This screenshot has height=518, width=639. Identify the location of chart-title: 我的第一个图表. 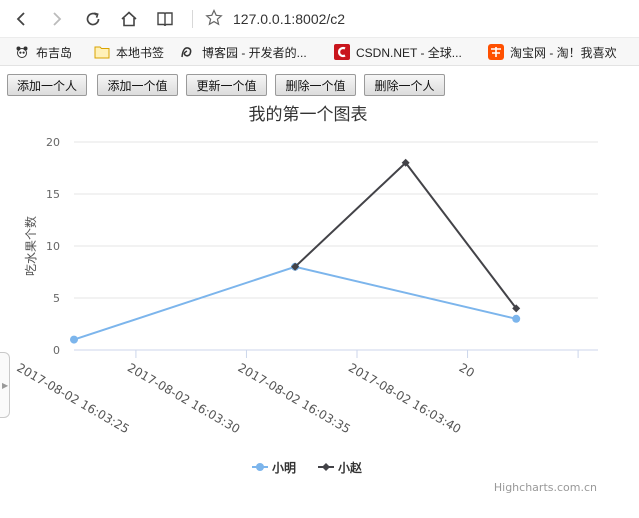
(308, 115).